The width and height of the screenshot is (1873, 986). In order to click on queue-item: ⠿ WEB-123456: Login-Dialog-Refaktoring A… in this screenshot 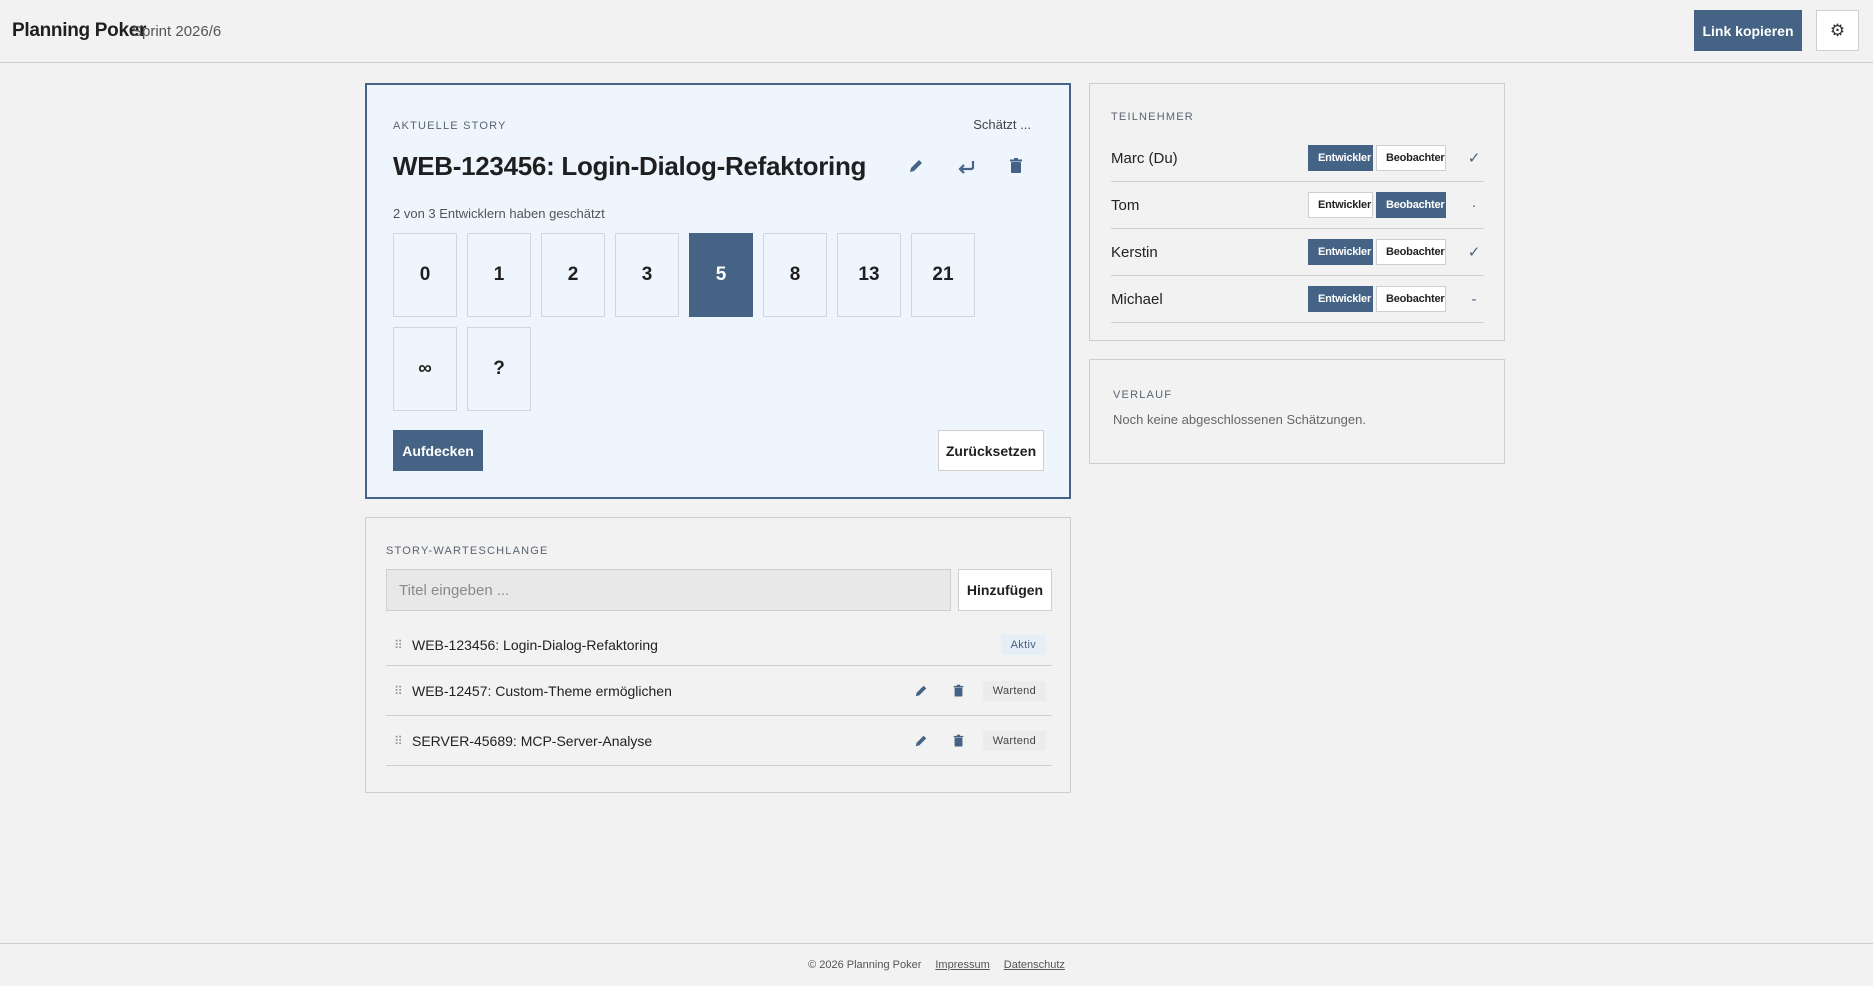, I will do `click(719, 645)`.